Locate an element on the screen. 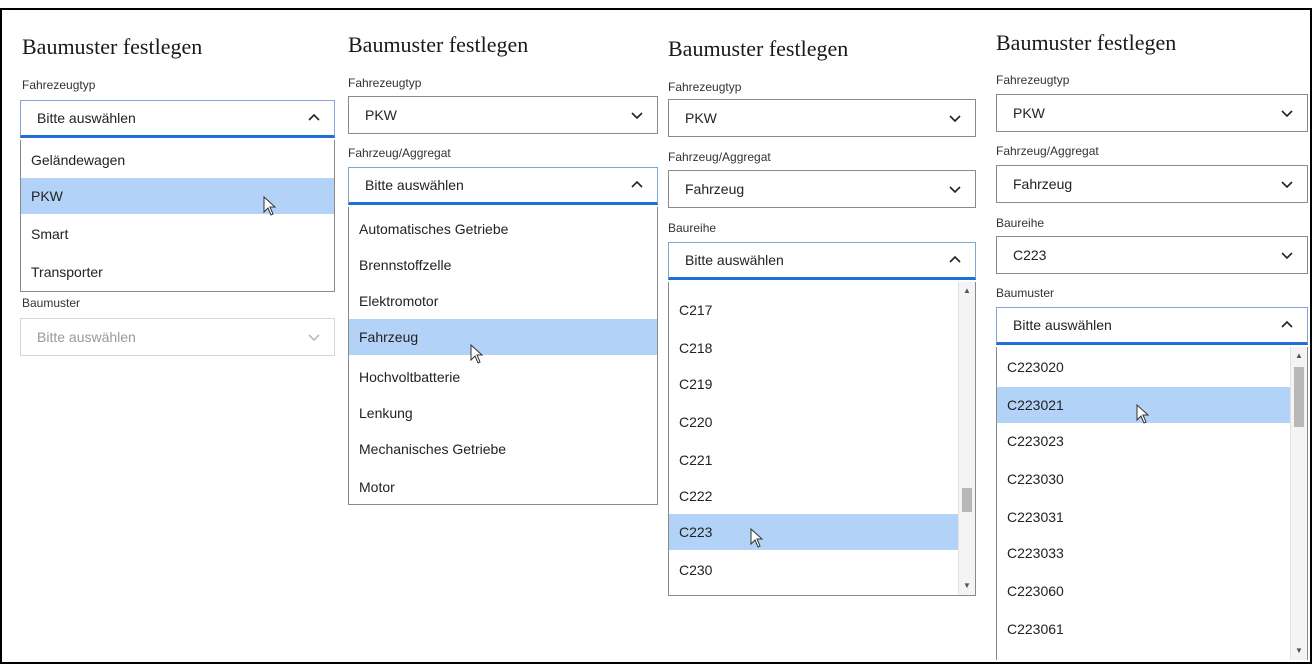 The image size is (1314, 664). fahrzeugtyp-value: Bitte auswählen is located at coordinates (86, 118).